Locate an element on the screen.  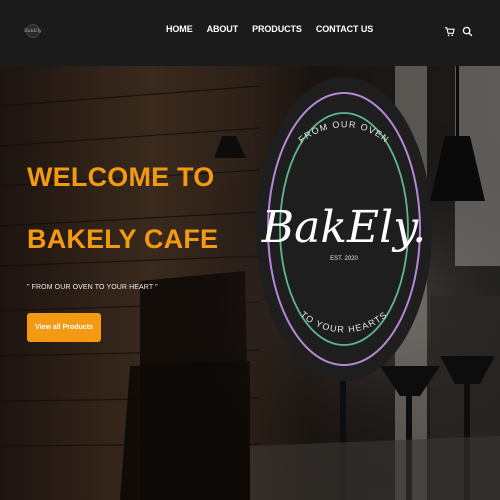
nav-links: HOME ABOUT PRODUCTS CONTACT US is located at coordinates (276, 29).